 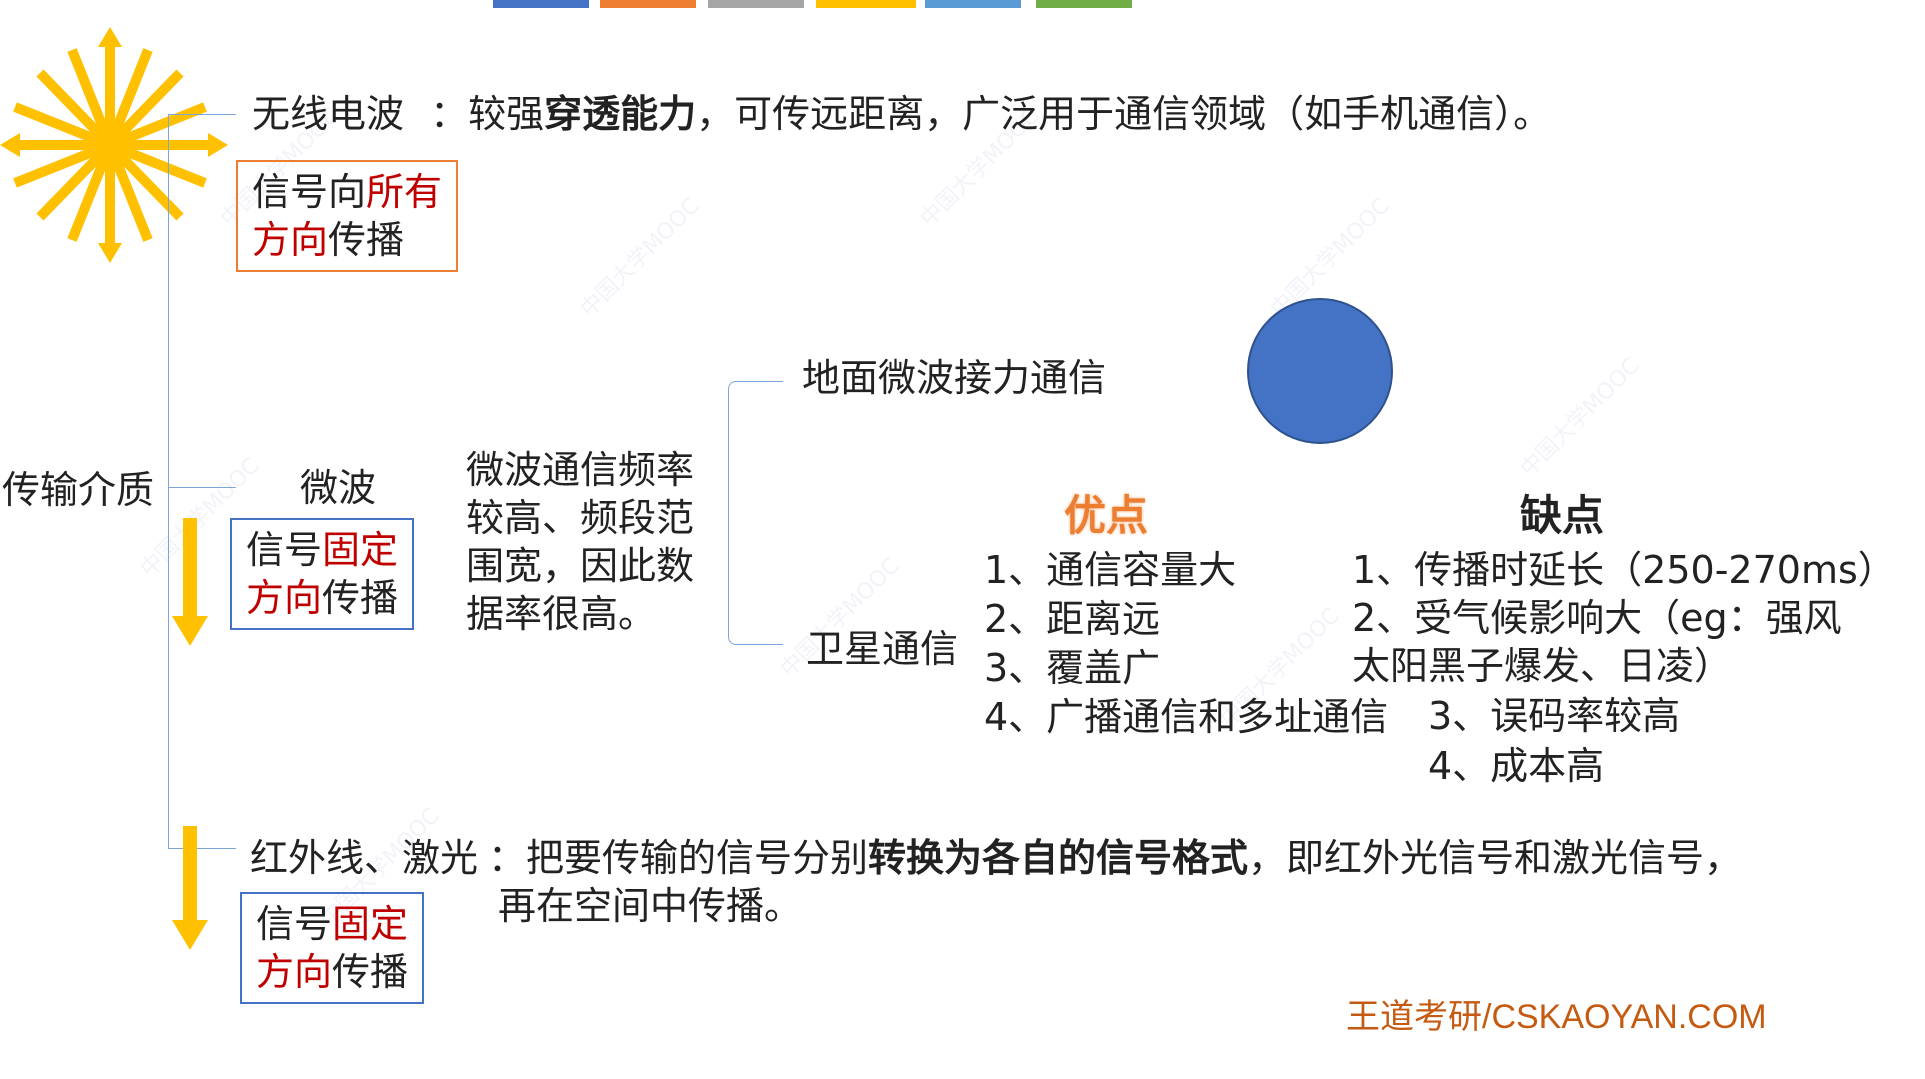 I want to click on microwave-desc: 微波通信频率 较高、频段范 围宽，因此数 据率很高。, so click(x=580, y=542).